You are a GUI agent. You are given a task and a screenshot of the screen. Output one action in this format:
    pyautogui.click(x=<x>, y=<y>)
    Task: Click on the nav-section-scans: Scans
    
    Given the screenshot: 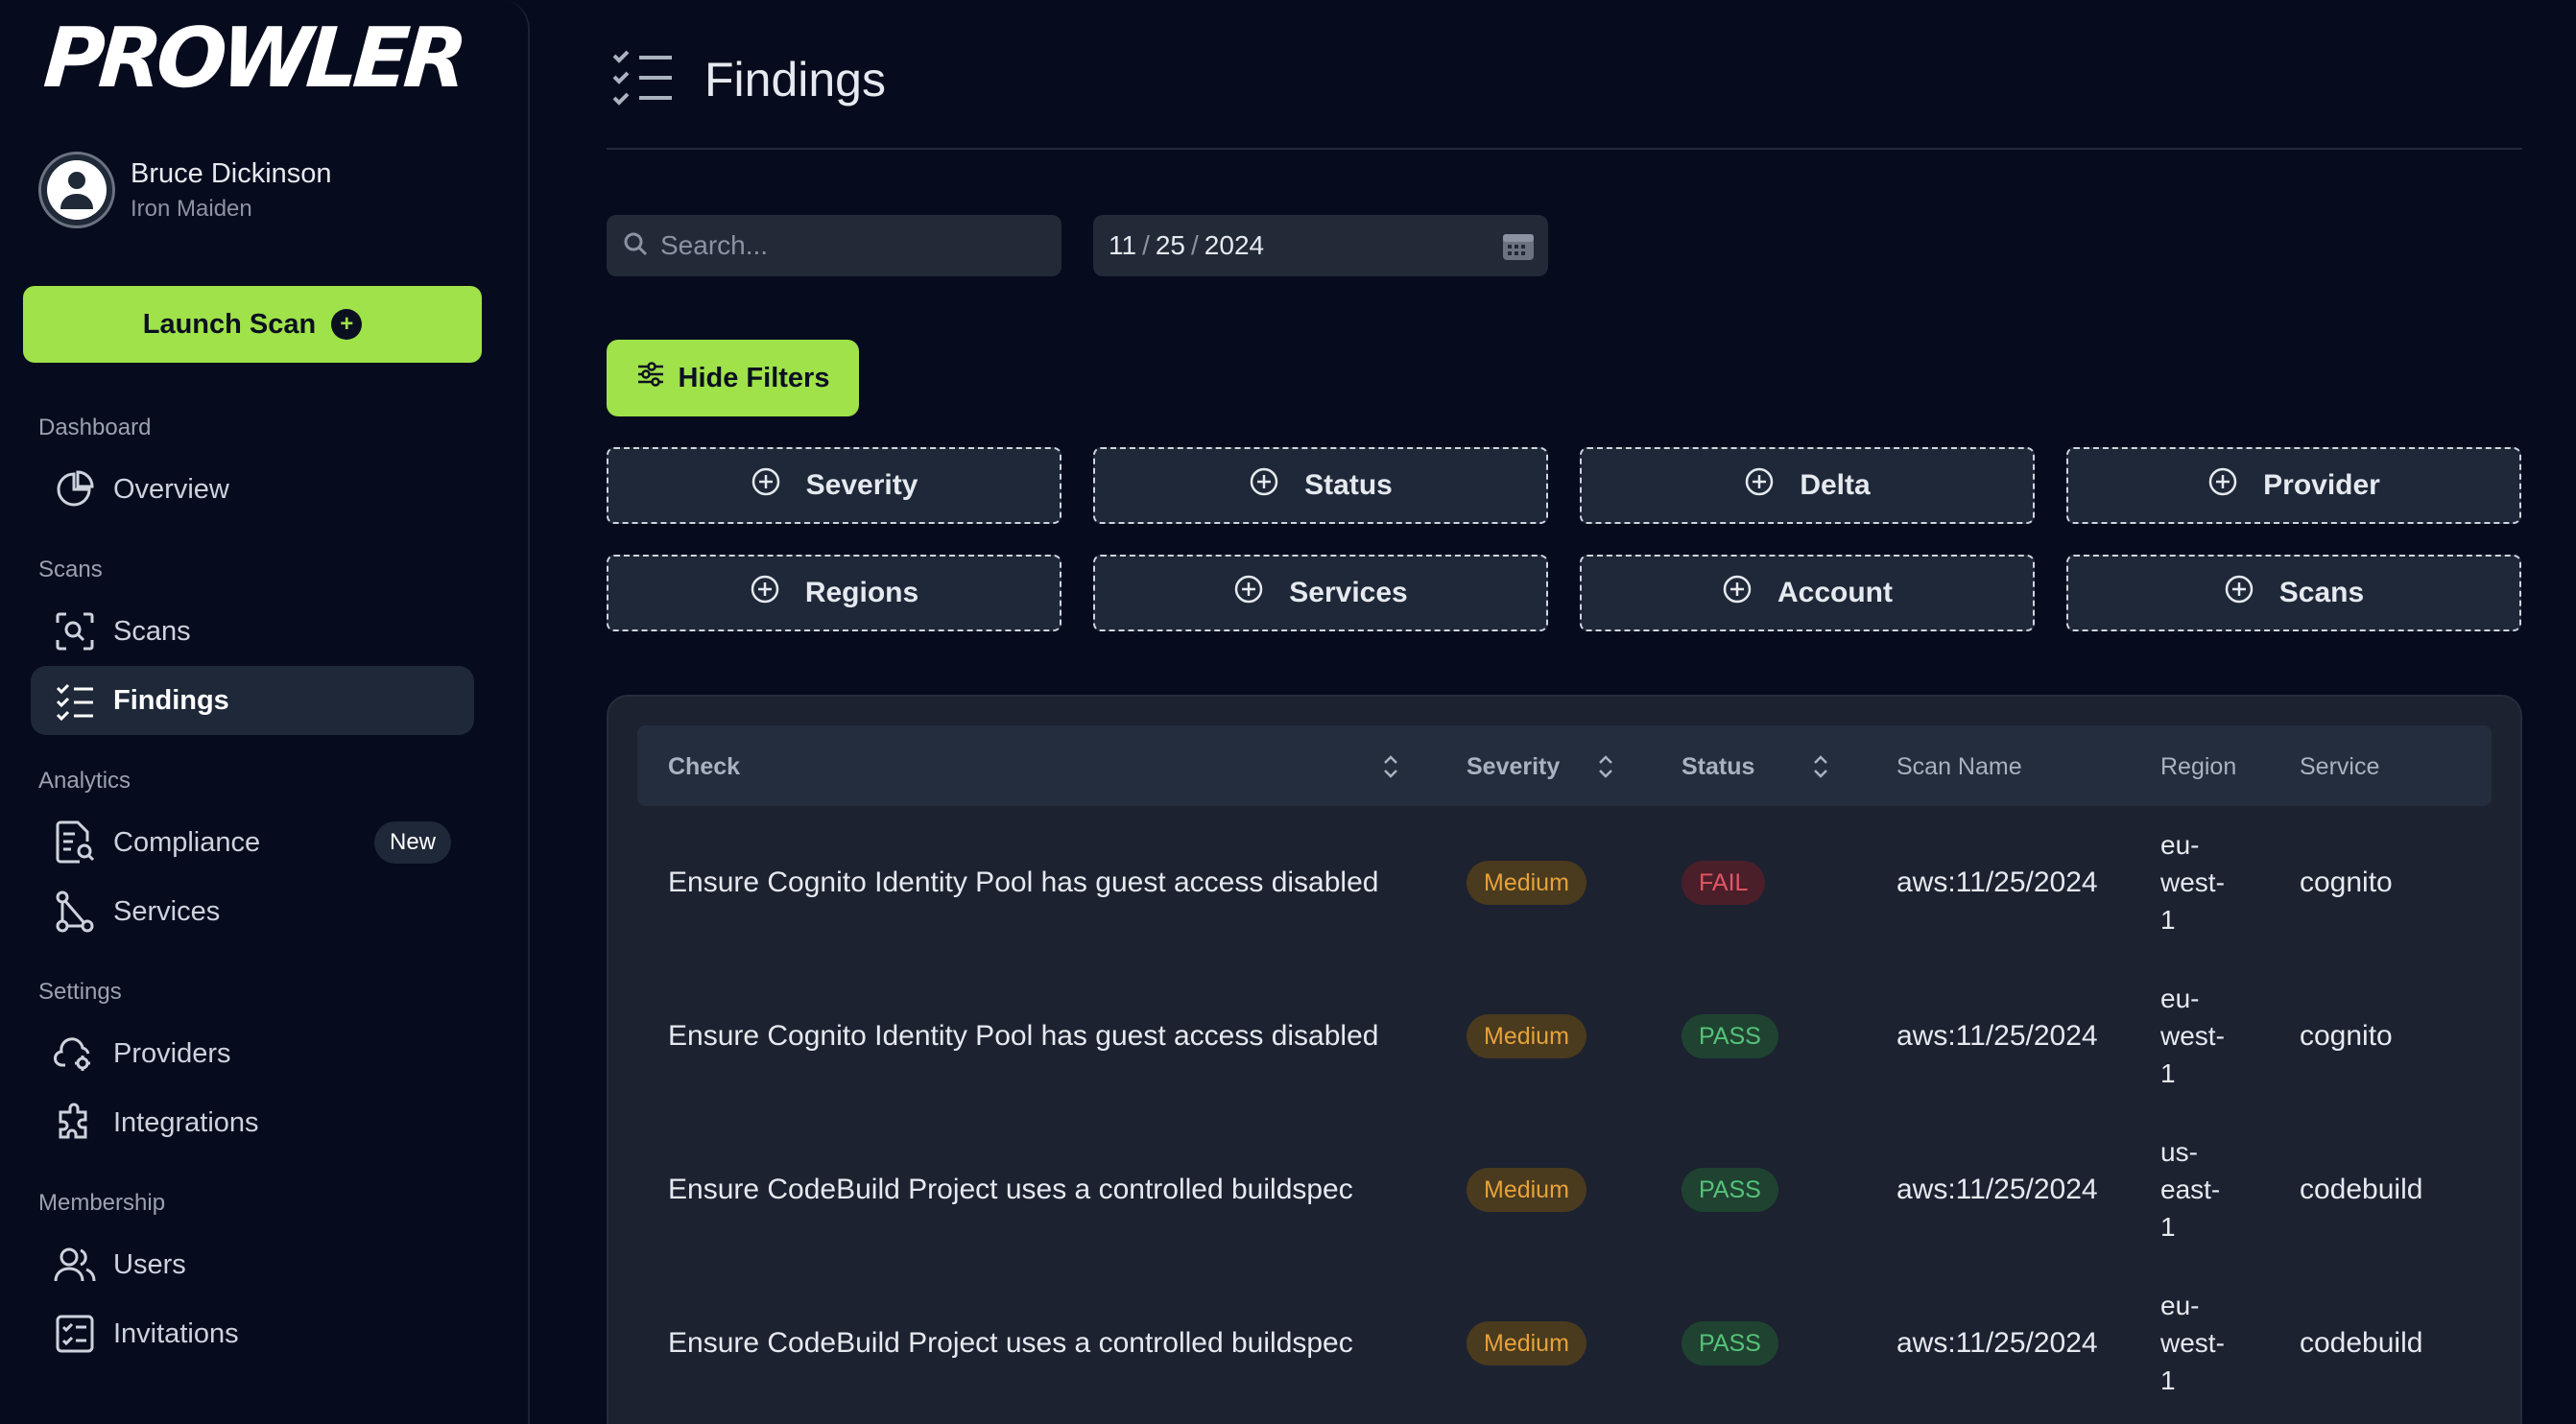 What is the action you would take?
    pyautogui.click(x=70, y=569)
    